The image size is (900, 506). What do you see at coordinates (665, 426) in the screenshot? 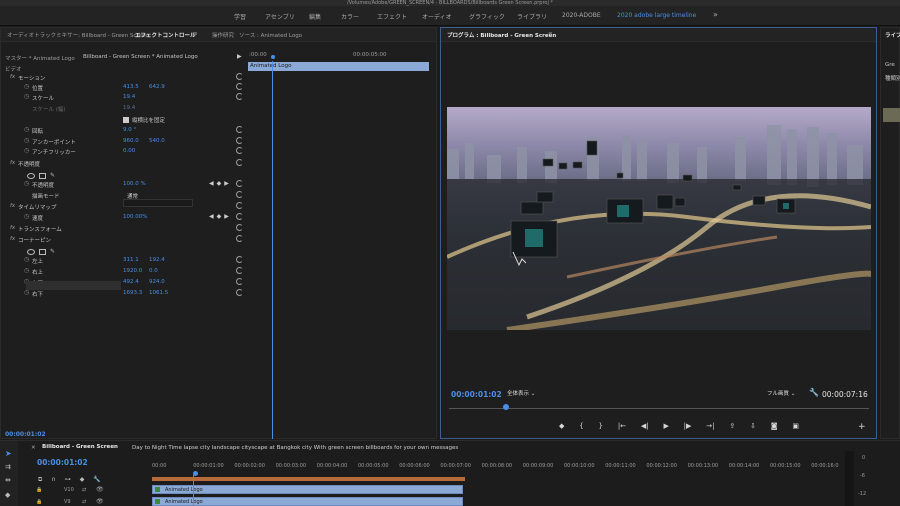
I see `play-icon: ▶` at bounding box center [665, 426].